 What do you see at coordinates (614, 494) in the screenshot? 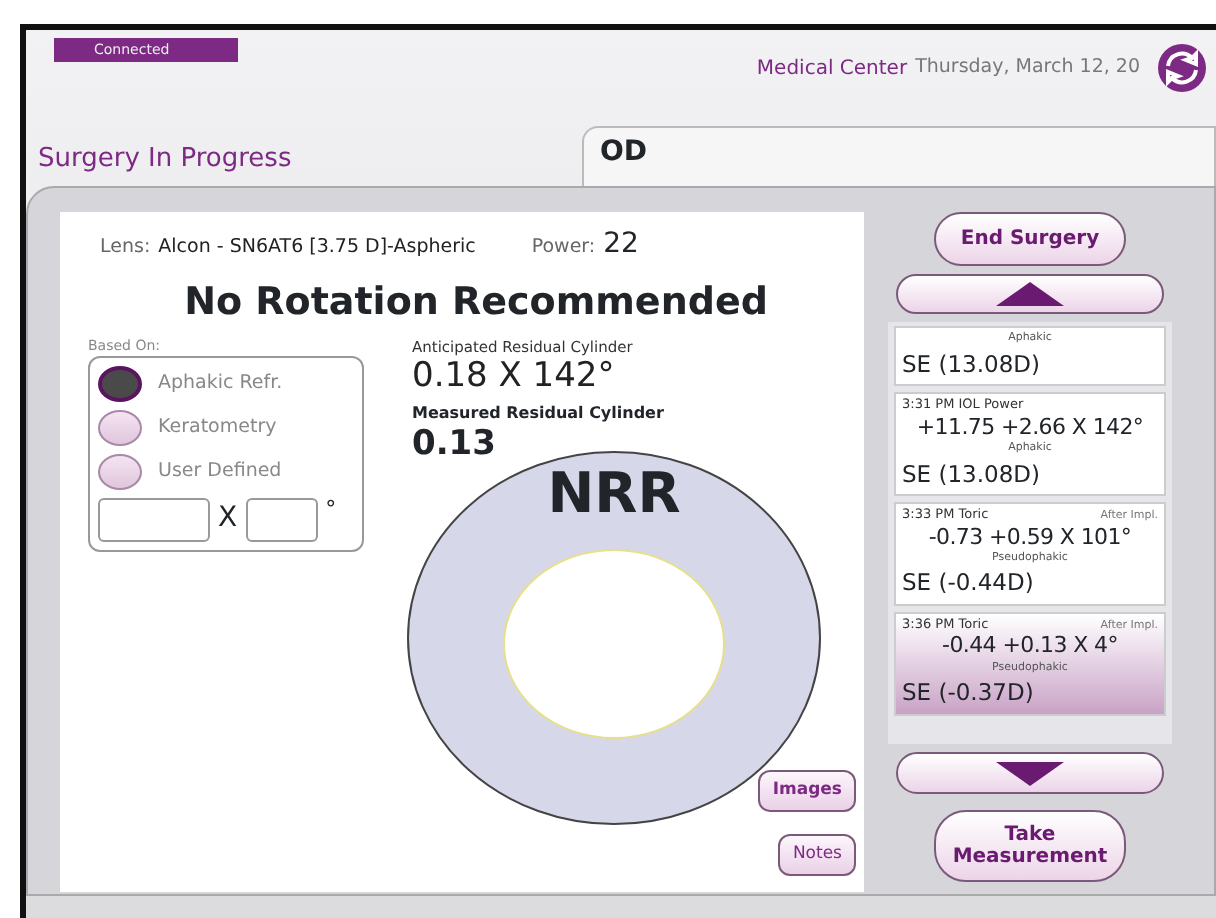
I see `diagram-label: NRR` at bounding box center [614, 494].